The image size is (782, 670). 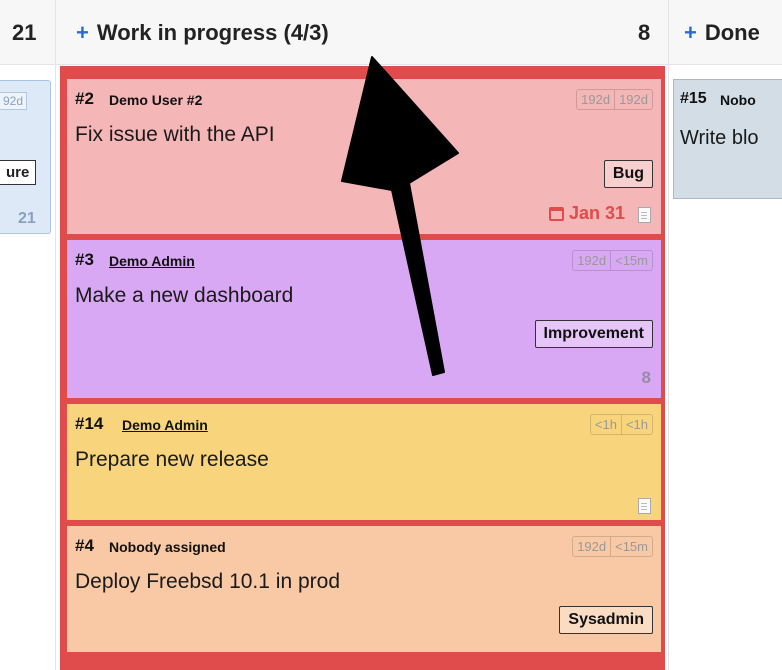 I want to click on card-title: Deploy Freebsd 10.1 in prod, so click(x=207, y=581).